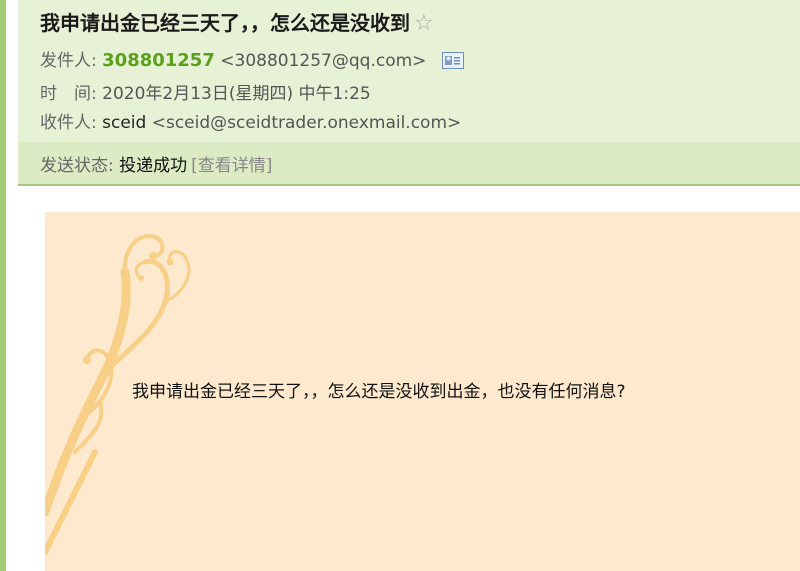 The width and height of the screenshot is (800, 571). What do you see at coordinates (409, 163) in the screenshot?
I see `delivery-status-bar: 发送状态: 投递成功 [查看详情]` at bounding box center [409, 163].